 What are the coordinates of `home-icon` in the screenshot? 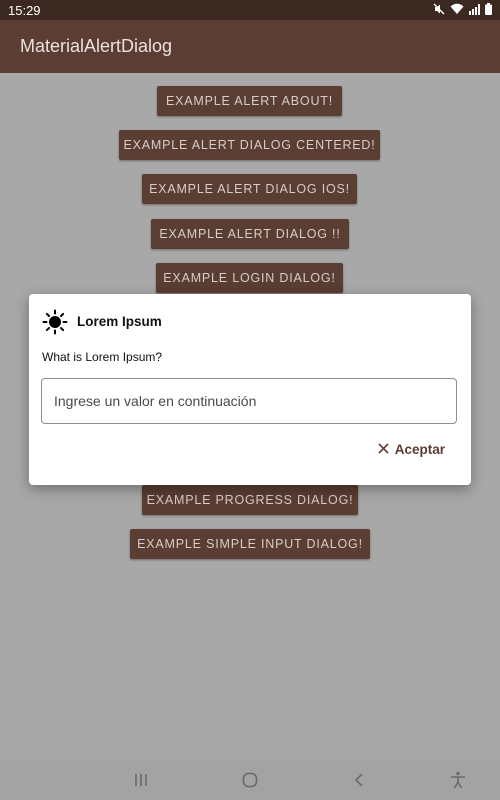 It's located at (250, 780).